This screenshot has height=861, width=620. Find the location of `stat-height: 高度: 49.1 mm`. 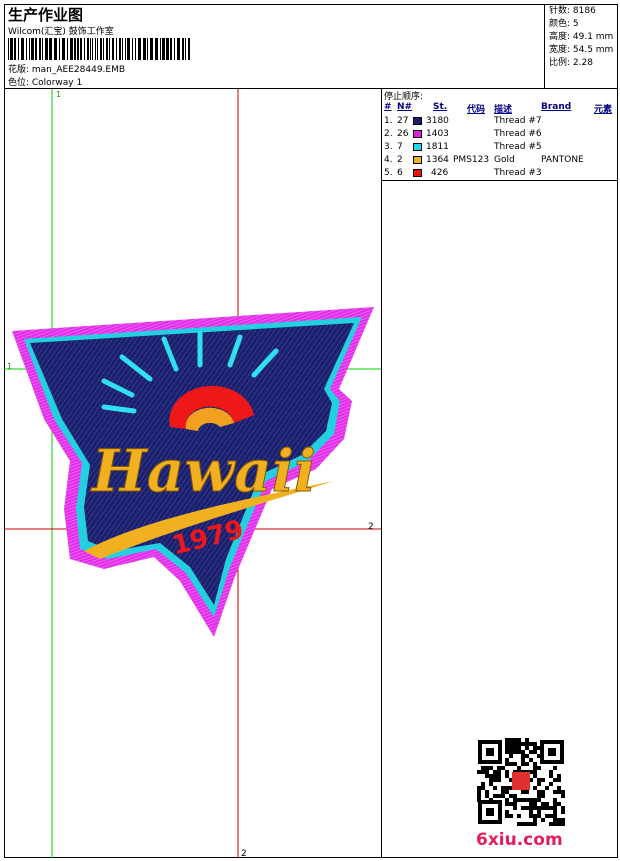

stat-height: 高度: 49.1 mm is located at coordinates (581, 37).